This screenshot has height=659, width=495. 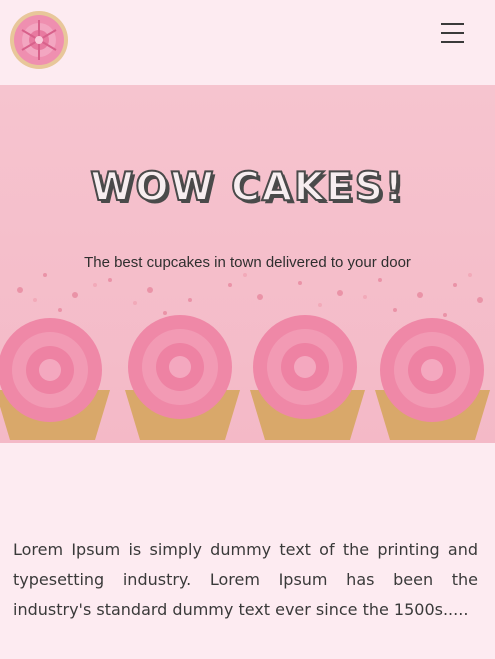 I want to click on menu-button, so click(x=454, y=33).